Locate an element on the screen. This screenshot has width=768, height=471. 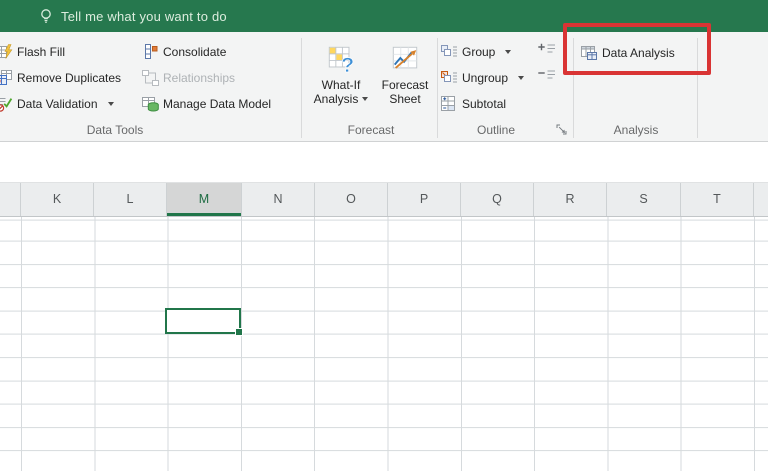
data-validation-button: Data Validation is located at coordinates (57, 104).